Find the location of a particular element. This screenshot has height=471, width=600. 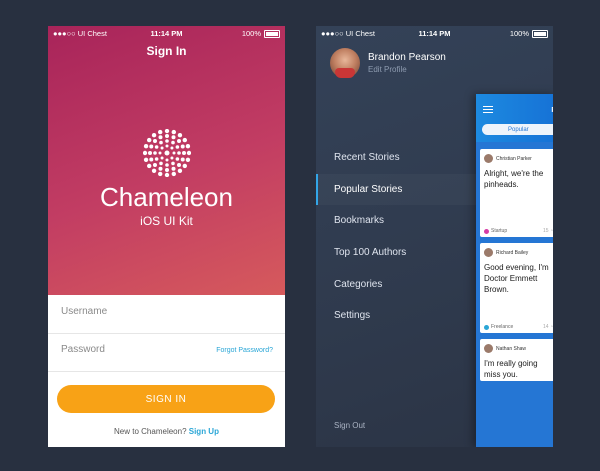

story-card: Nathan Shaw I'm really going miss you. is located at coordinates (516, 360).